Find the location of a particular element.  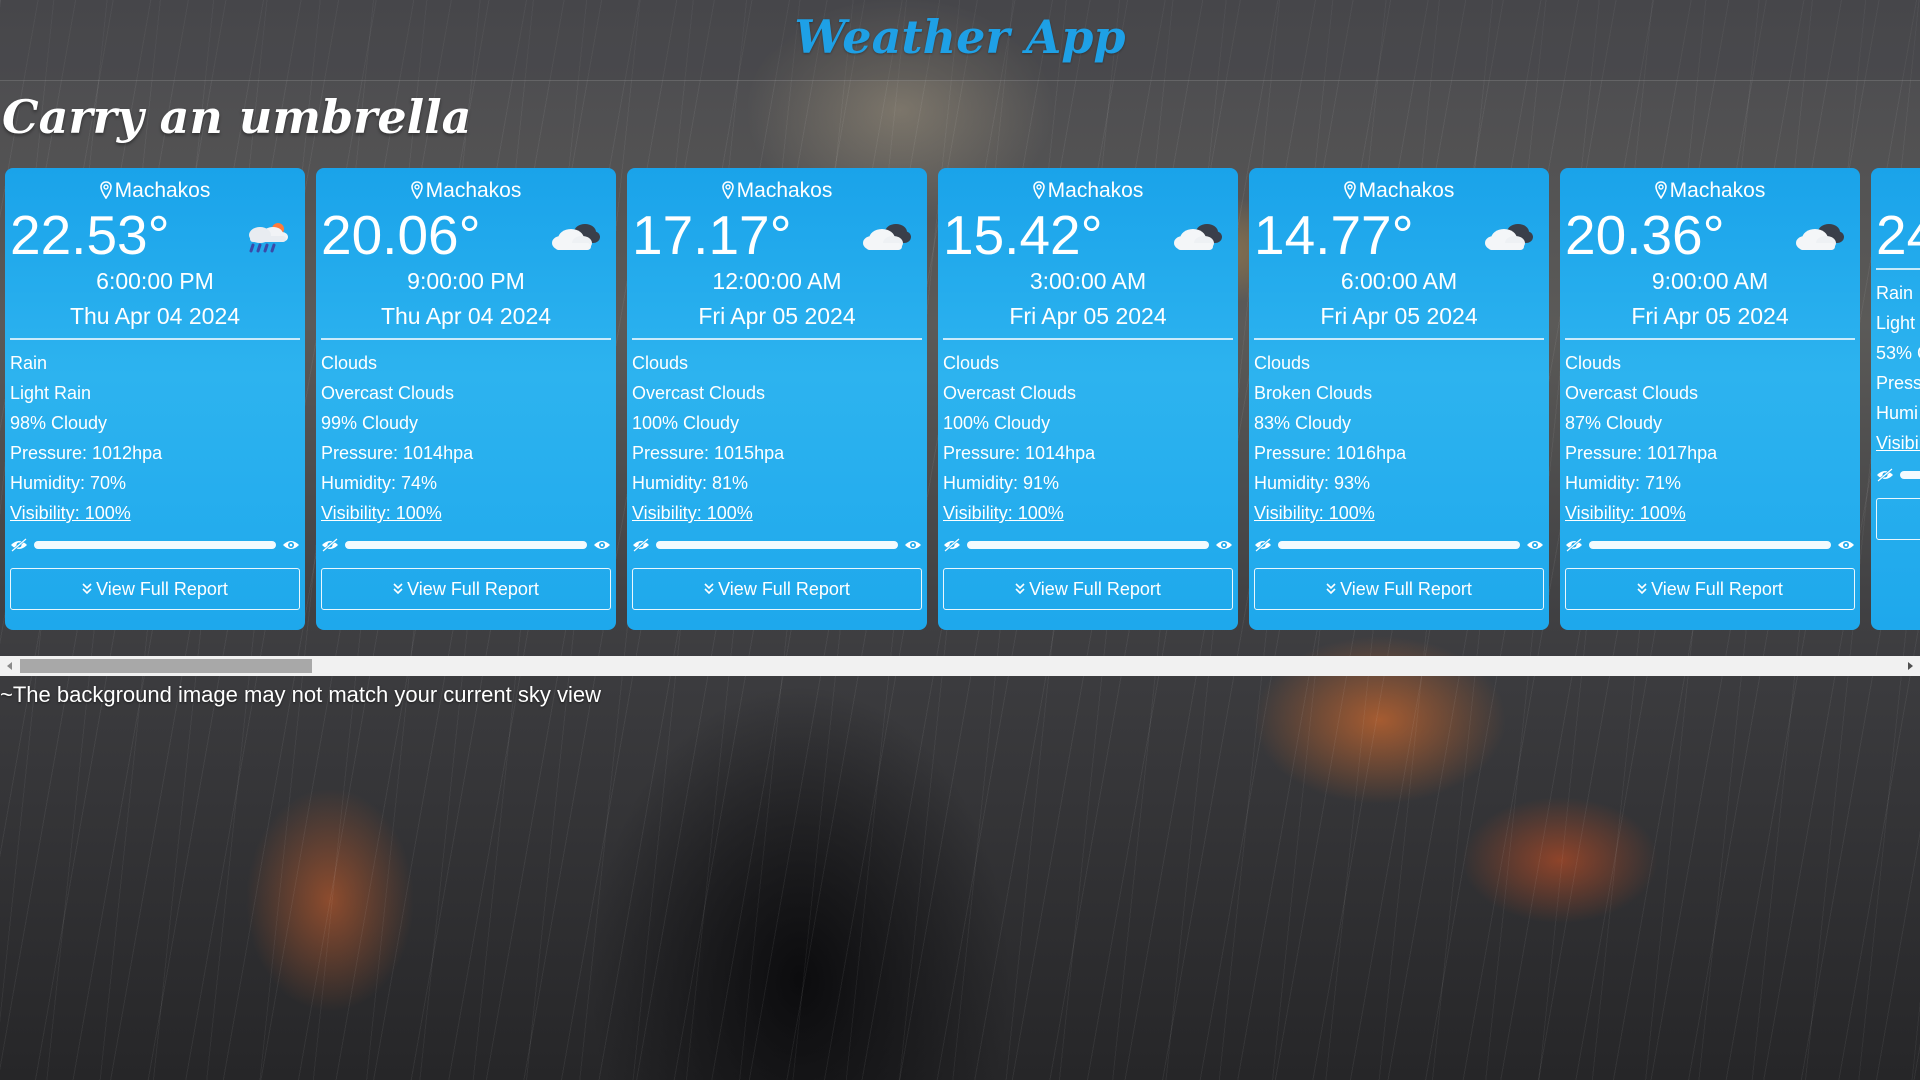

pressure: Pressure: 1015hpa is located at coordinates (708, 453).